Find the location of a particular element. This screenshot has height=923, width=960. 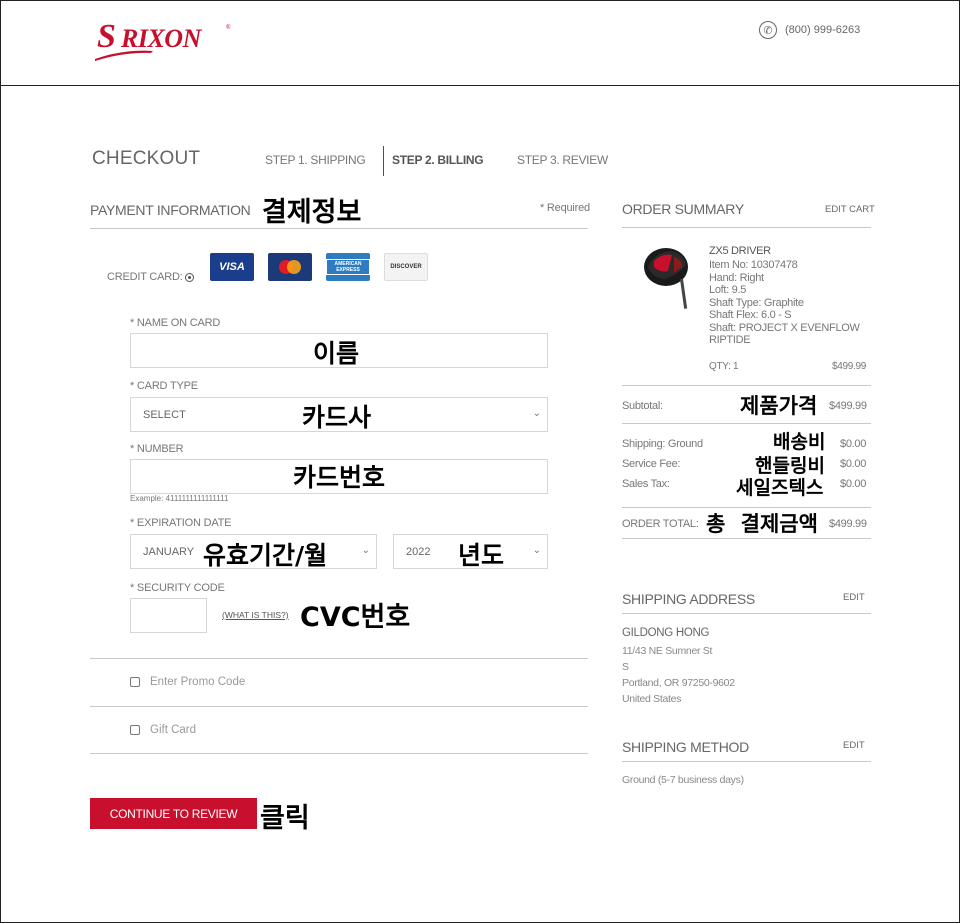

shipping-fee-label: Shipping: Ground is located at coordinates (662, 444).